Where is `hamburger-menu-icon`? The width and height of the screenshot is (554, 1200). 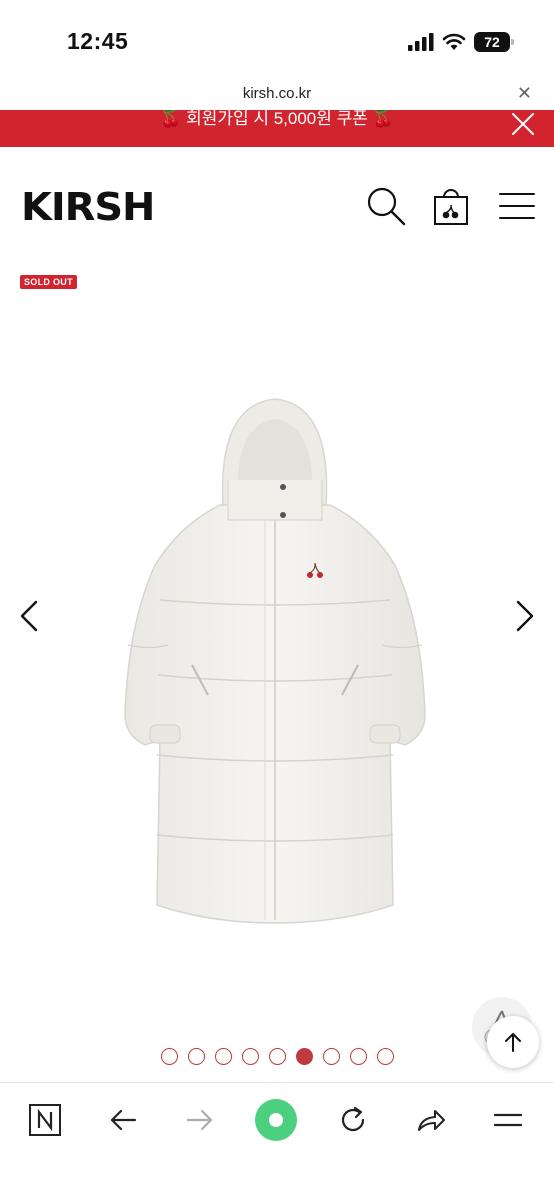 hamburger-menu-icon is located at coordinates (517, 206).